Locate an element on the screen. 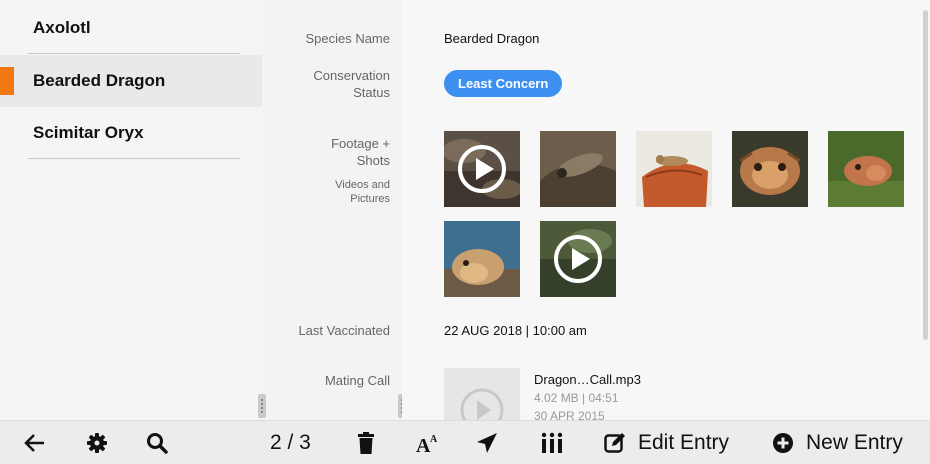 This screenshot has height=464, width=930. last-vaccinated-value: 22 AUG 2018 | 10:00 am is located at coordinates (515, 330).